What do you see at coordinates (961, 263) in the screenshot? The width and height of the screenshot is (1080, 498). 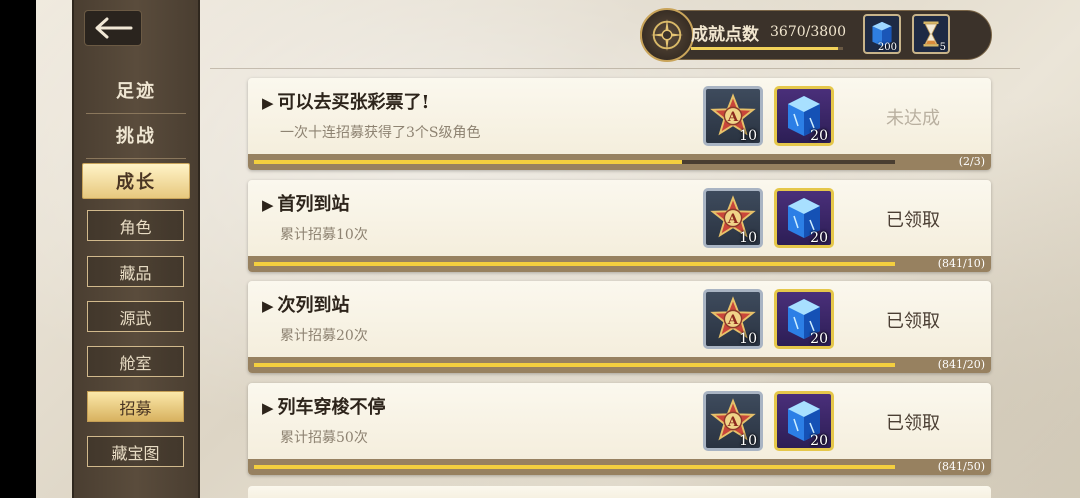 I see `progress-text: (841/10)` at bounding box center [961, 263].